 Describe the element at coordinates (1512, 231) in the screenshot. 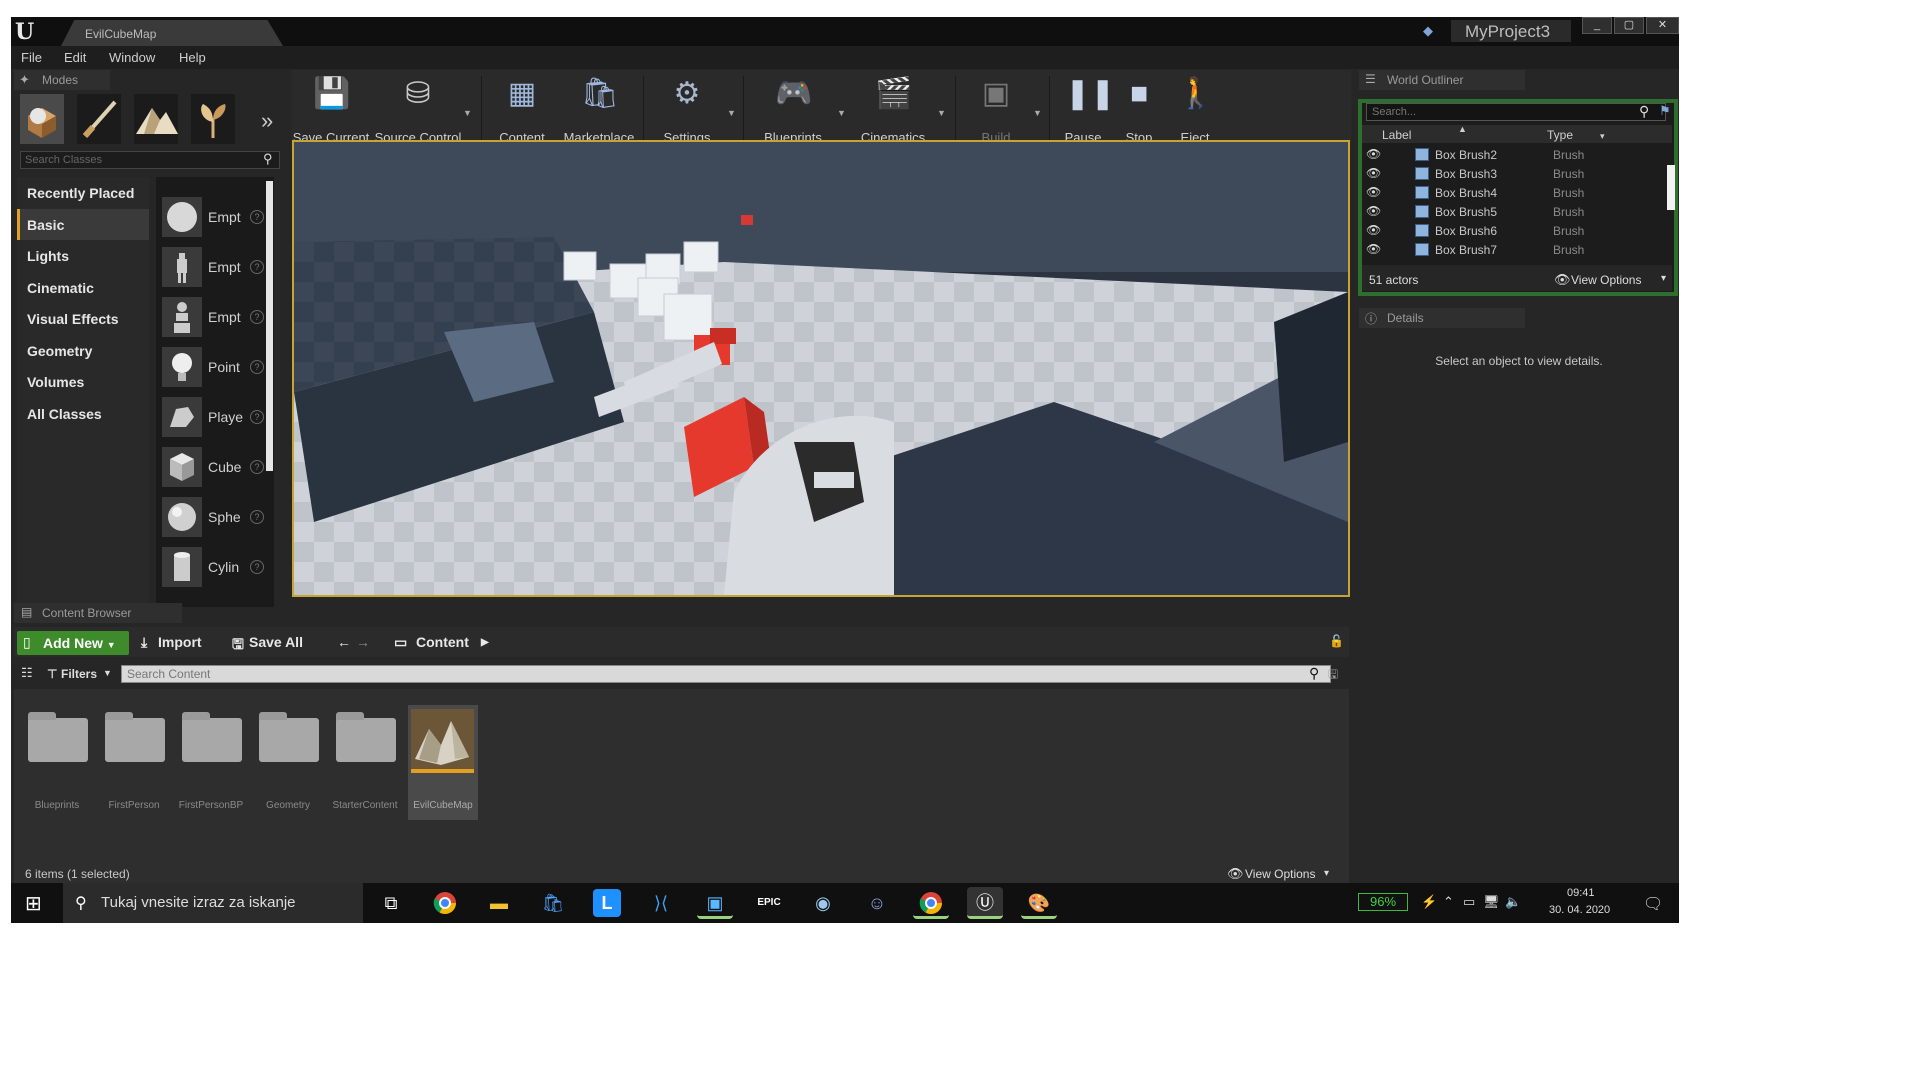

I see `outliner-row: 👁 Box Brush6 Brush` at that location.